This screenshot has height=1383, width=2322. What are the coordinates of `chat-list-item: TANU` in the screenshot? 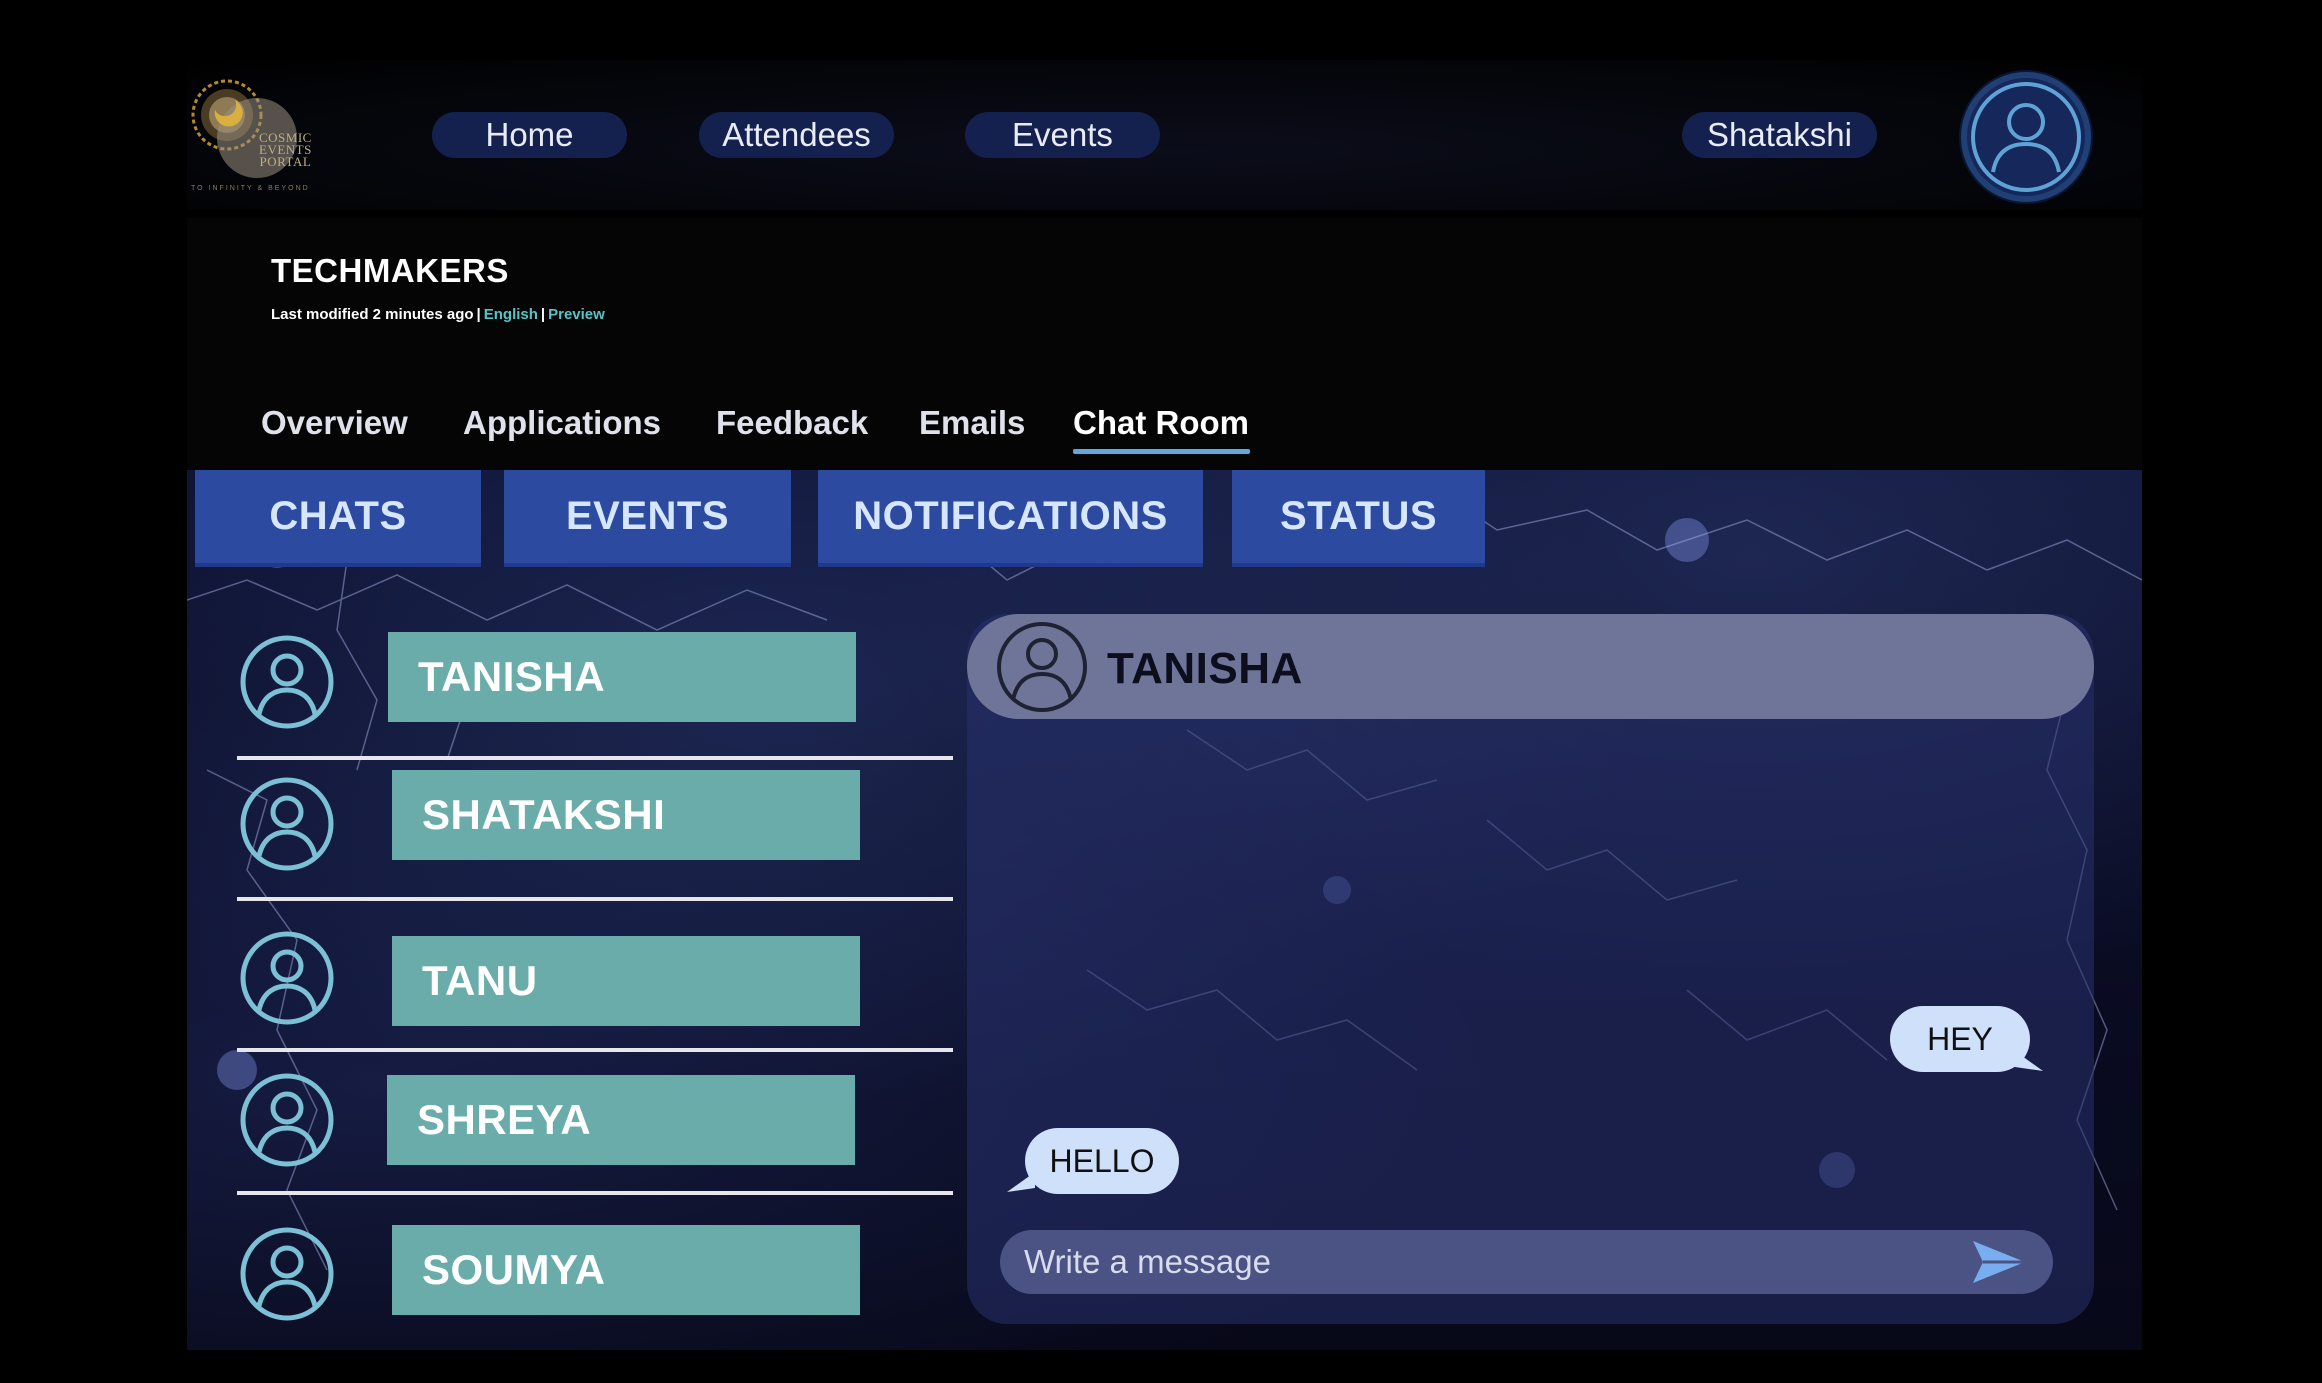 It's located at (595, 998).